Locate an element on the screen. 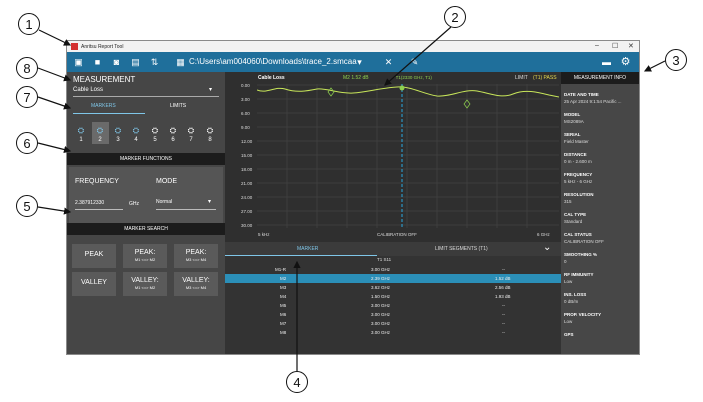 The image size is (703, 402). callout-2: 2 is located at coordinates (455, 17).